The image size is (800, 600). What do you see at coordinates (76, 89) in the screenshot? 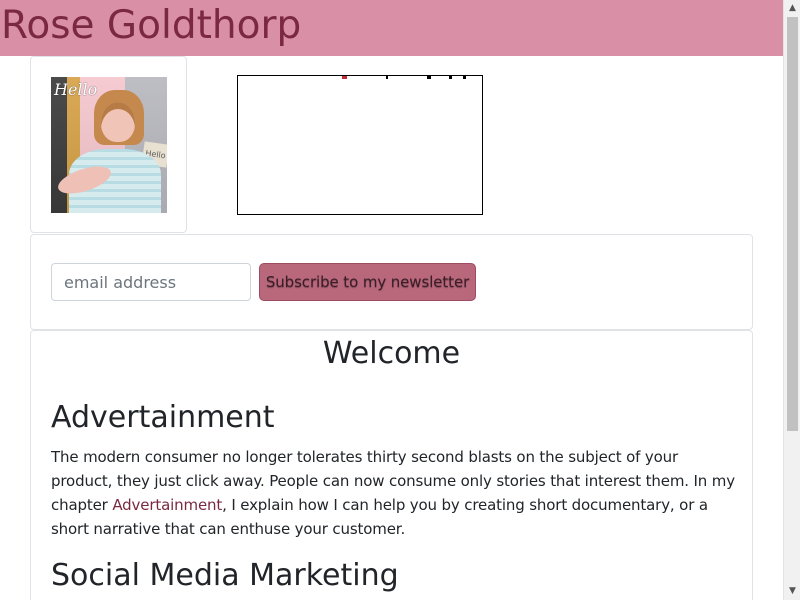
I see `photo-hello-text: Hello` at bounding box center [76, 89].